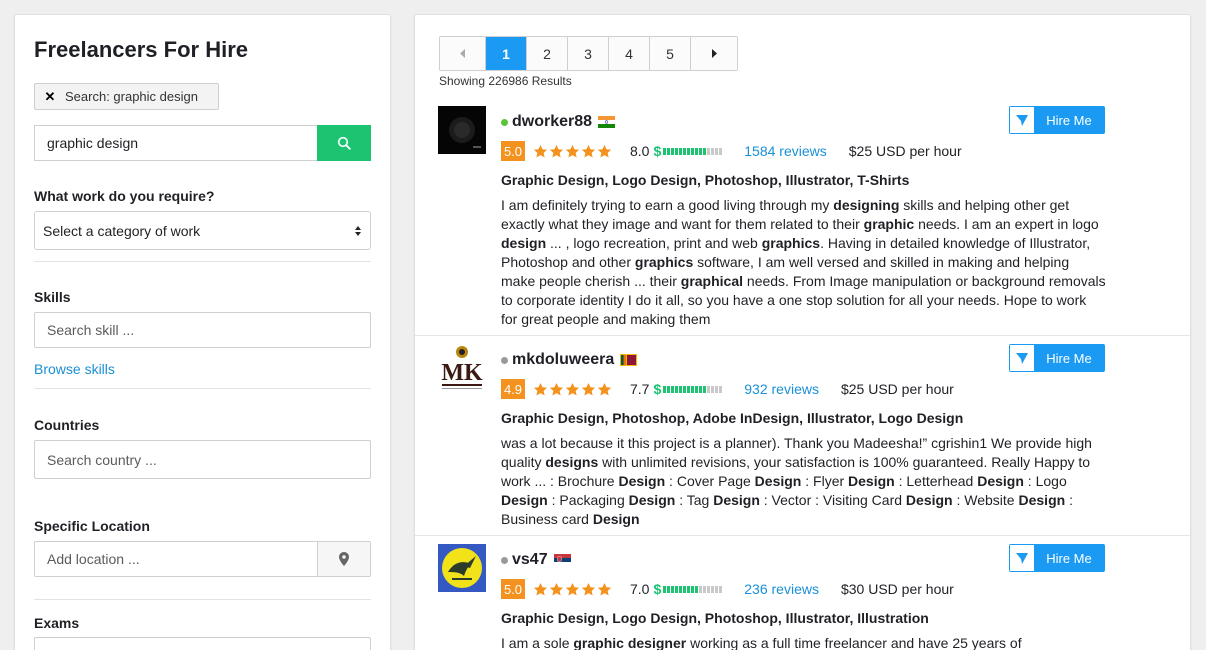 The width and height of the screenshot is (1206, 650). Describe the element at coordinates (202, 643) in the screenshot. I see `exams-input` at that location.